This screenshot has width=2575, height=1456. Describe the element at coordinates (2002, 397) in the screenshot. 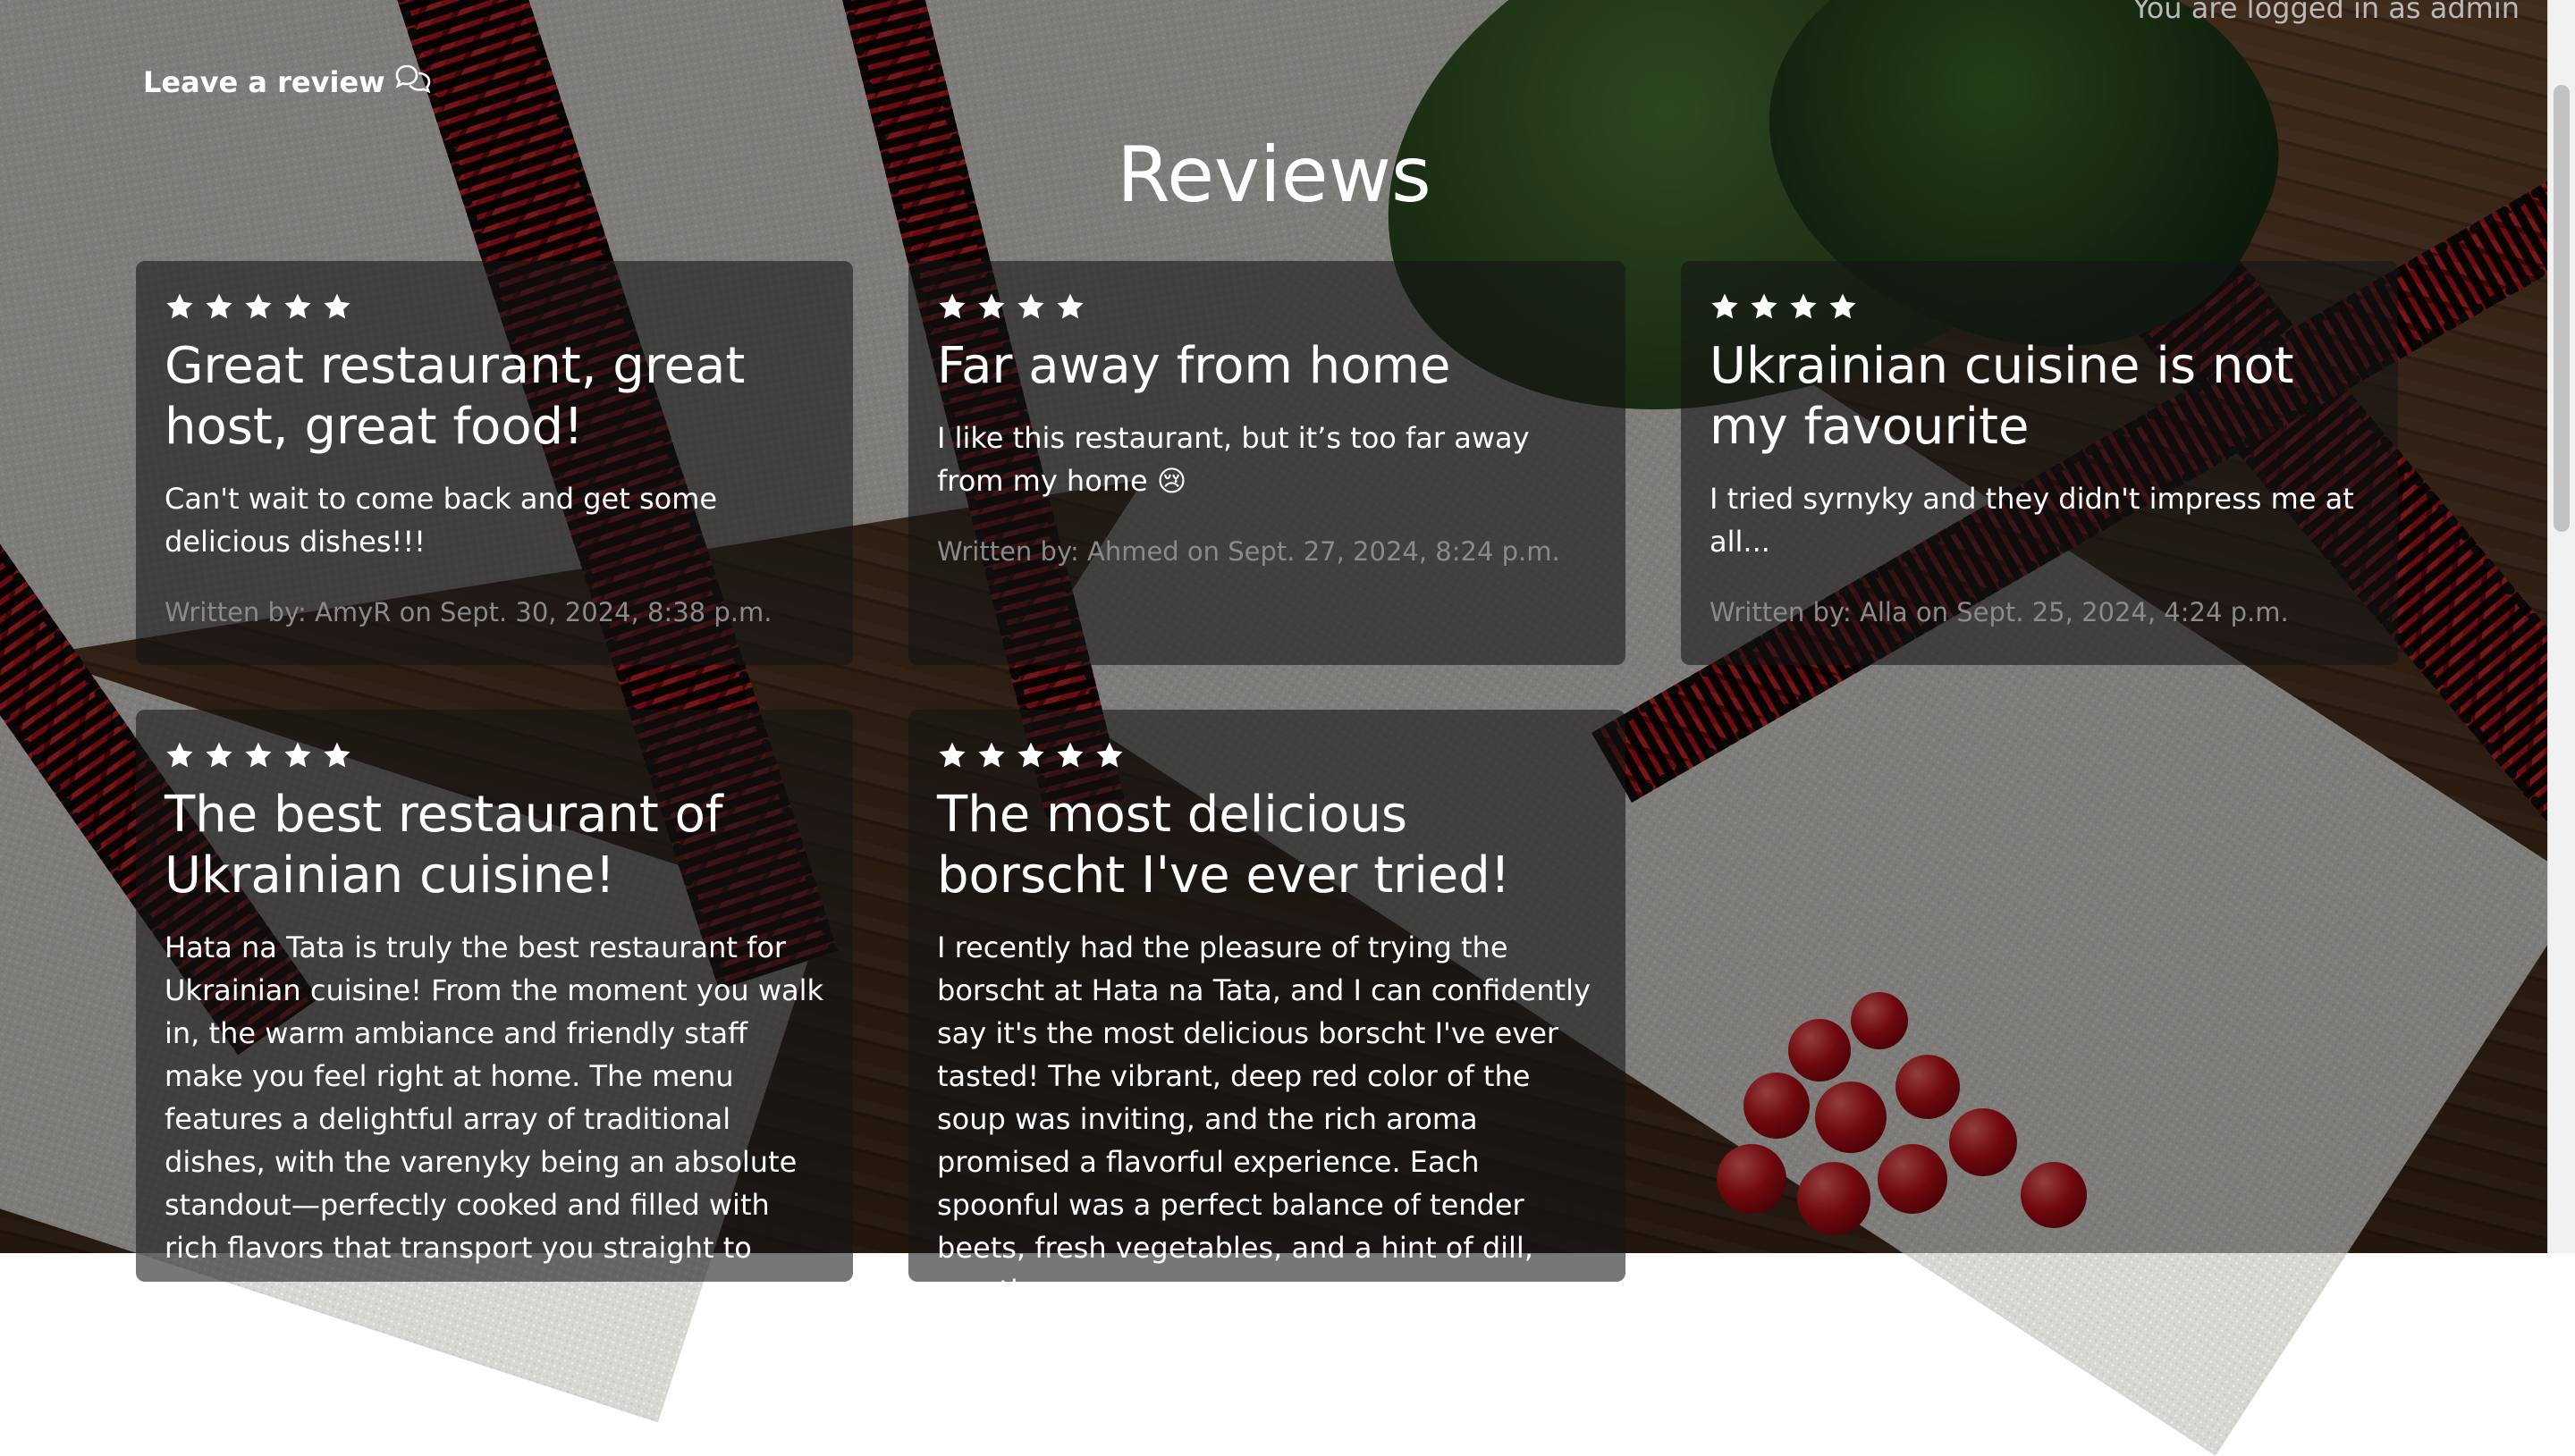

I see `review-title: Ukrainian cuisine is not my favourite` at that location.